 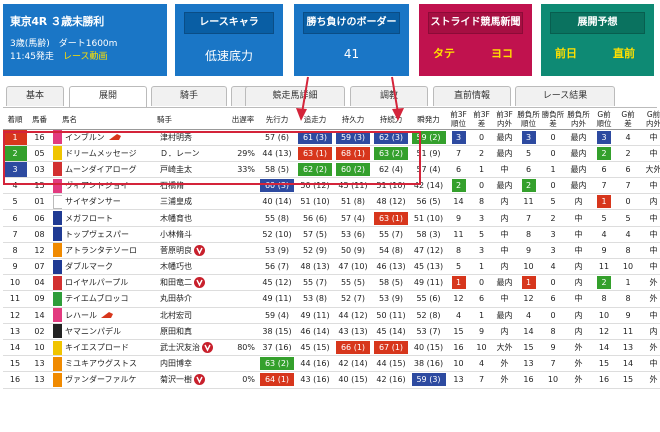 What do you see at coordinates (528, 234) in the screenshot?
I see `shobu-rank: 8` at bounding box center [528, 234].